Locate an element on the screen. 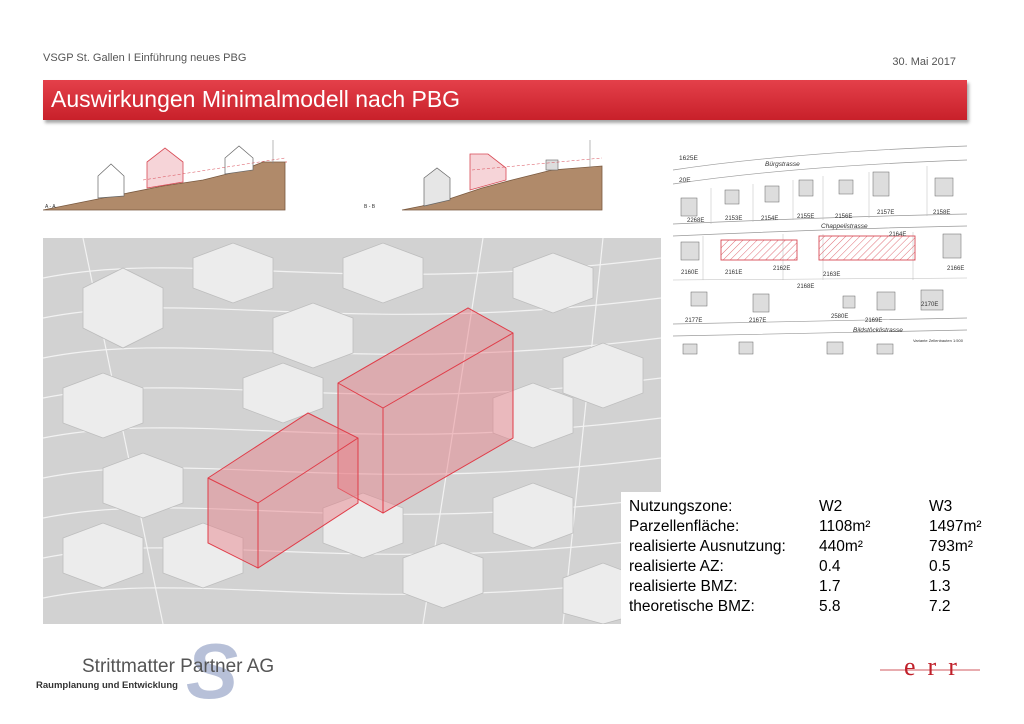 Image resolution: width=1024 pixels, height=724 pixels. stats-value-w3: 7.2 is located at coordinates (940, 606).